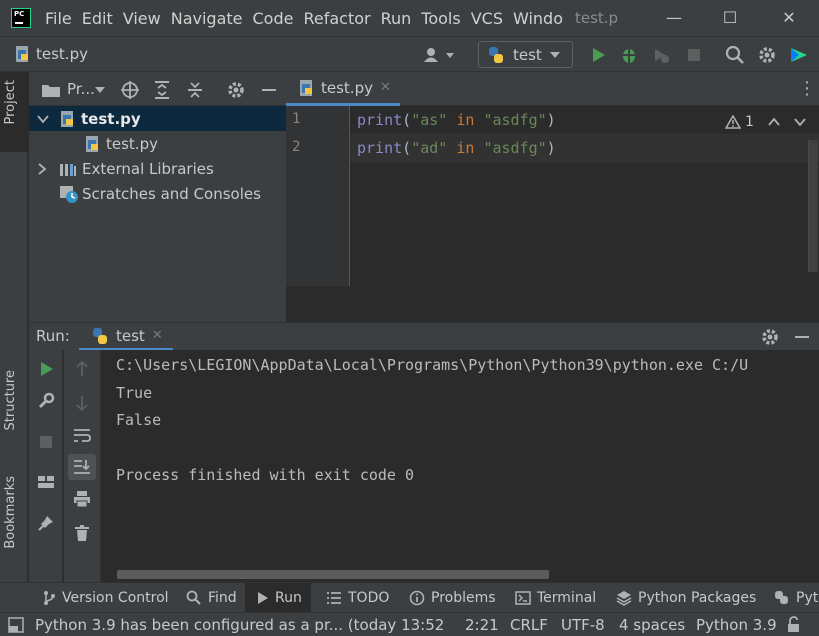  Describe the element at coordinates (487, 18) in the screenshot. I see `menu-vcs: VCS` at that location.